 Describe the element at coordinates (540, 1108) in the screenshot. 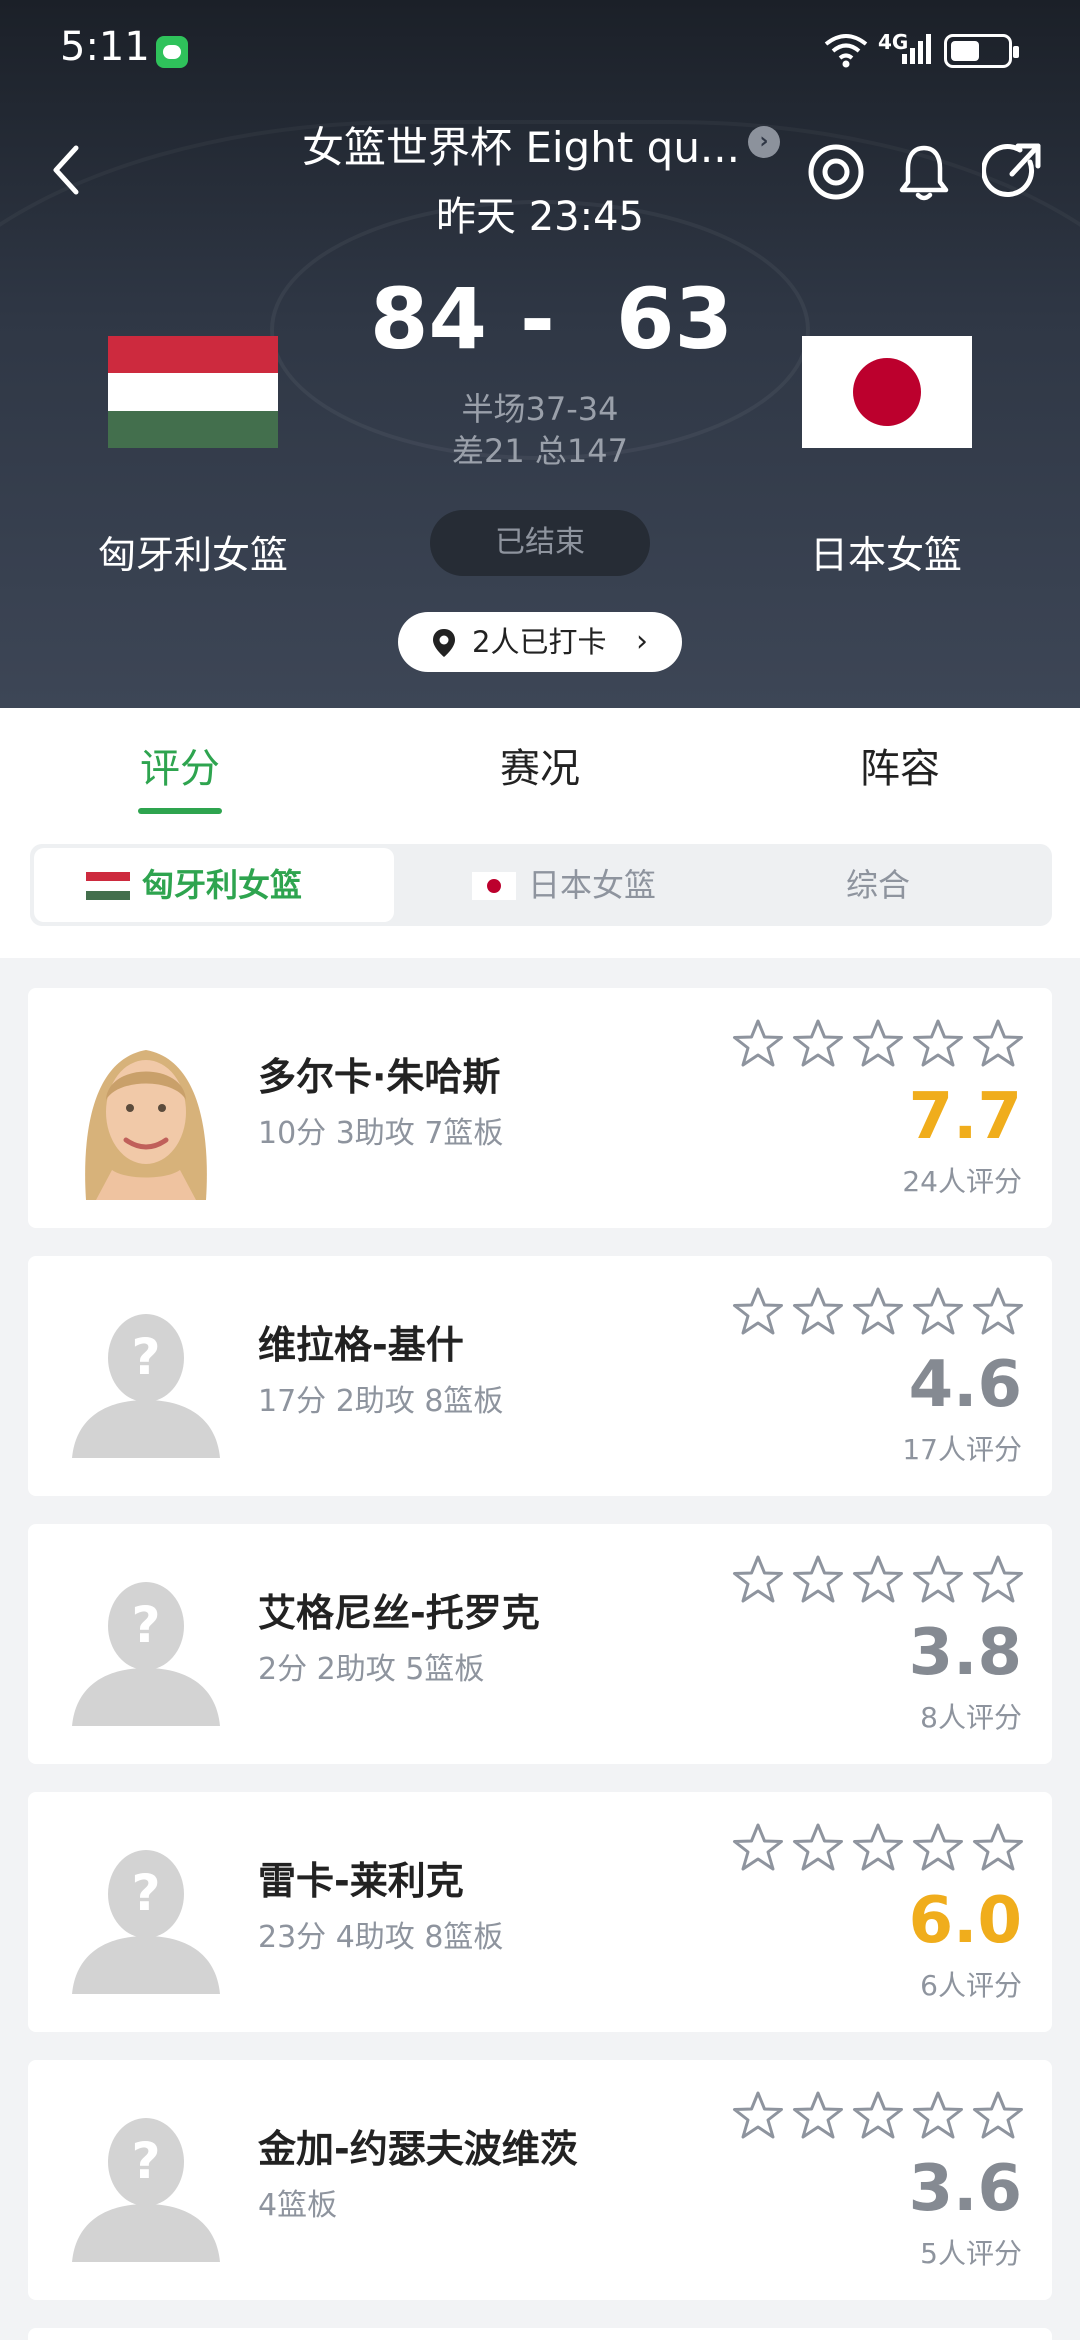

I see `player-card: 多尔卡·朱哈斯 10分 3助攻 7篮板 7.7 24人评分` at that location.